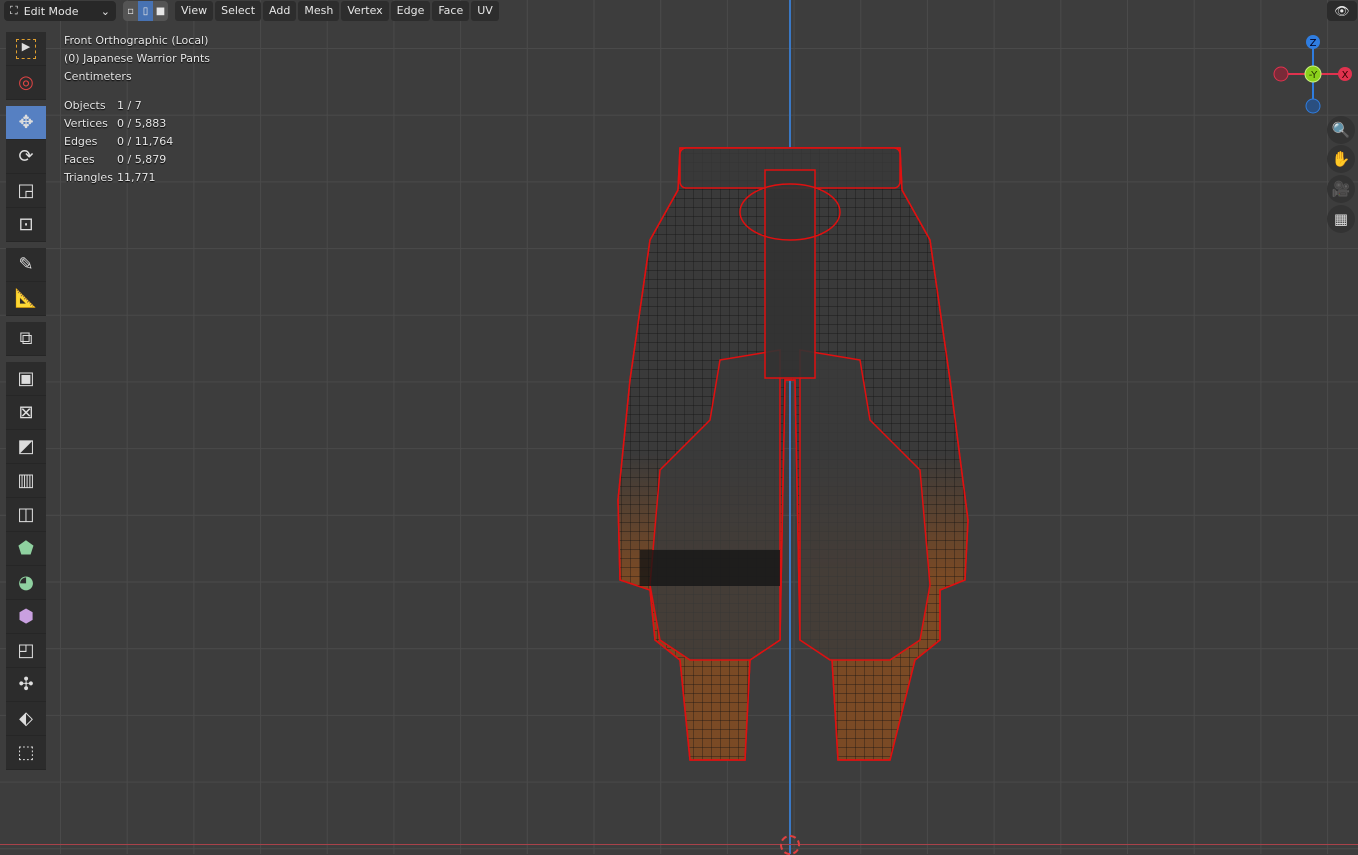  I want to click on extrude-icon: ▣, so click(26, 378).